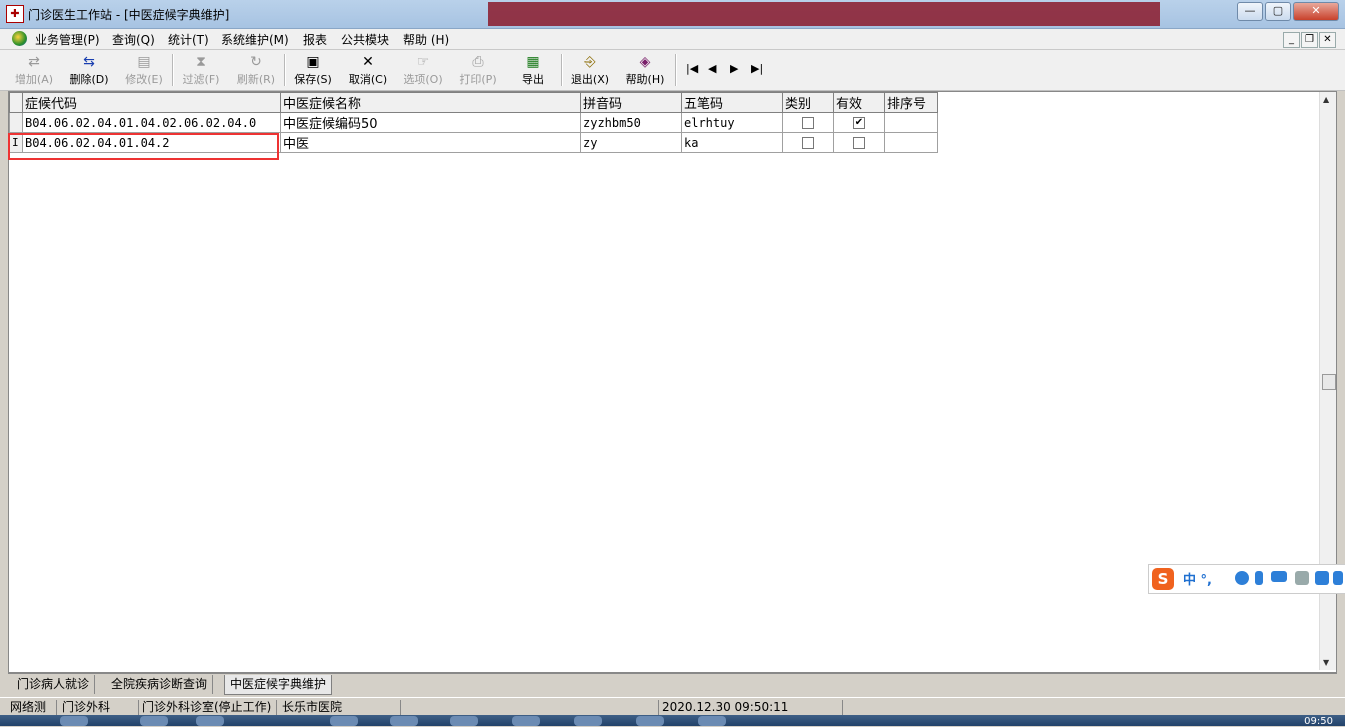  I want to click on background-window-strip, so click(824, 14).